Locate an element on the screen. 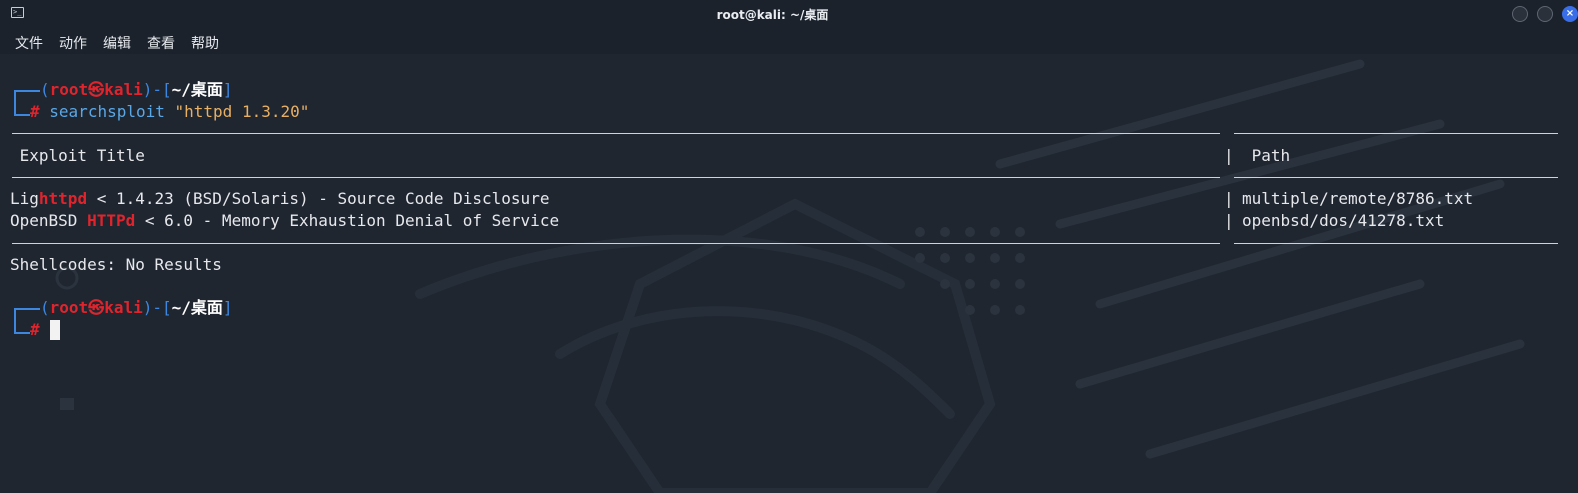 The image size is (1578, 493). table-rule-top-right is located at coordinates (1396, 133).